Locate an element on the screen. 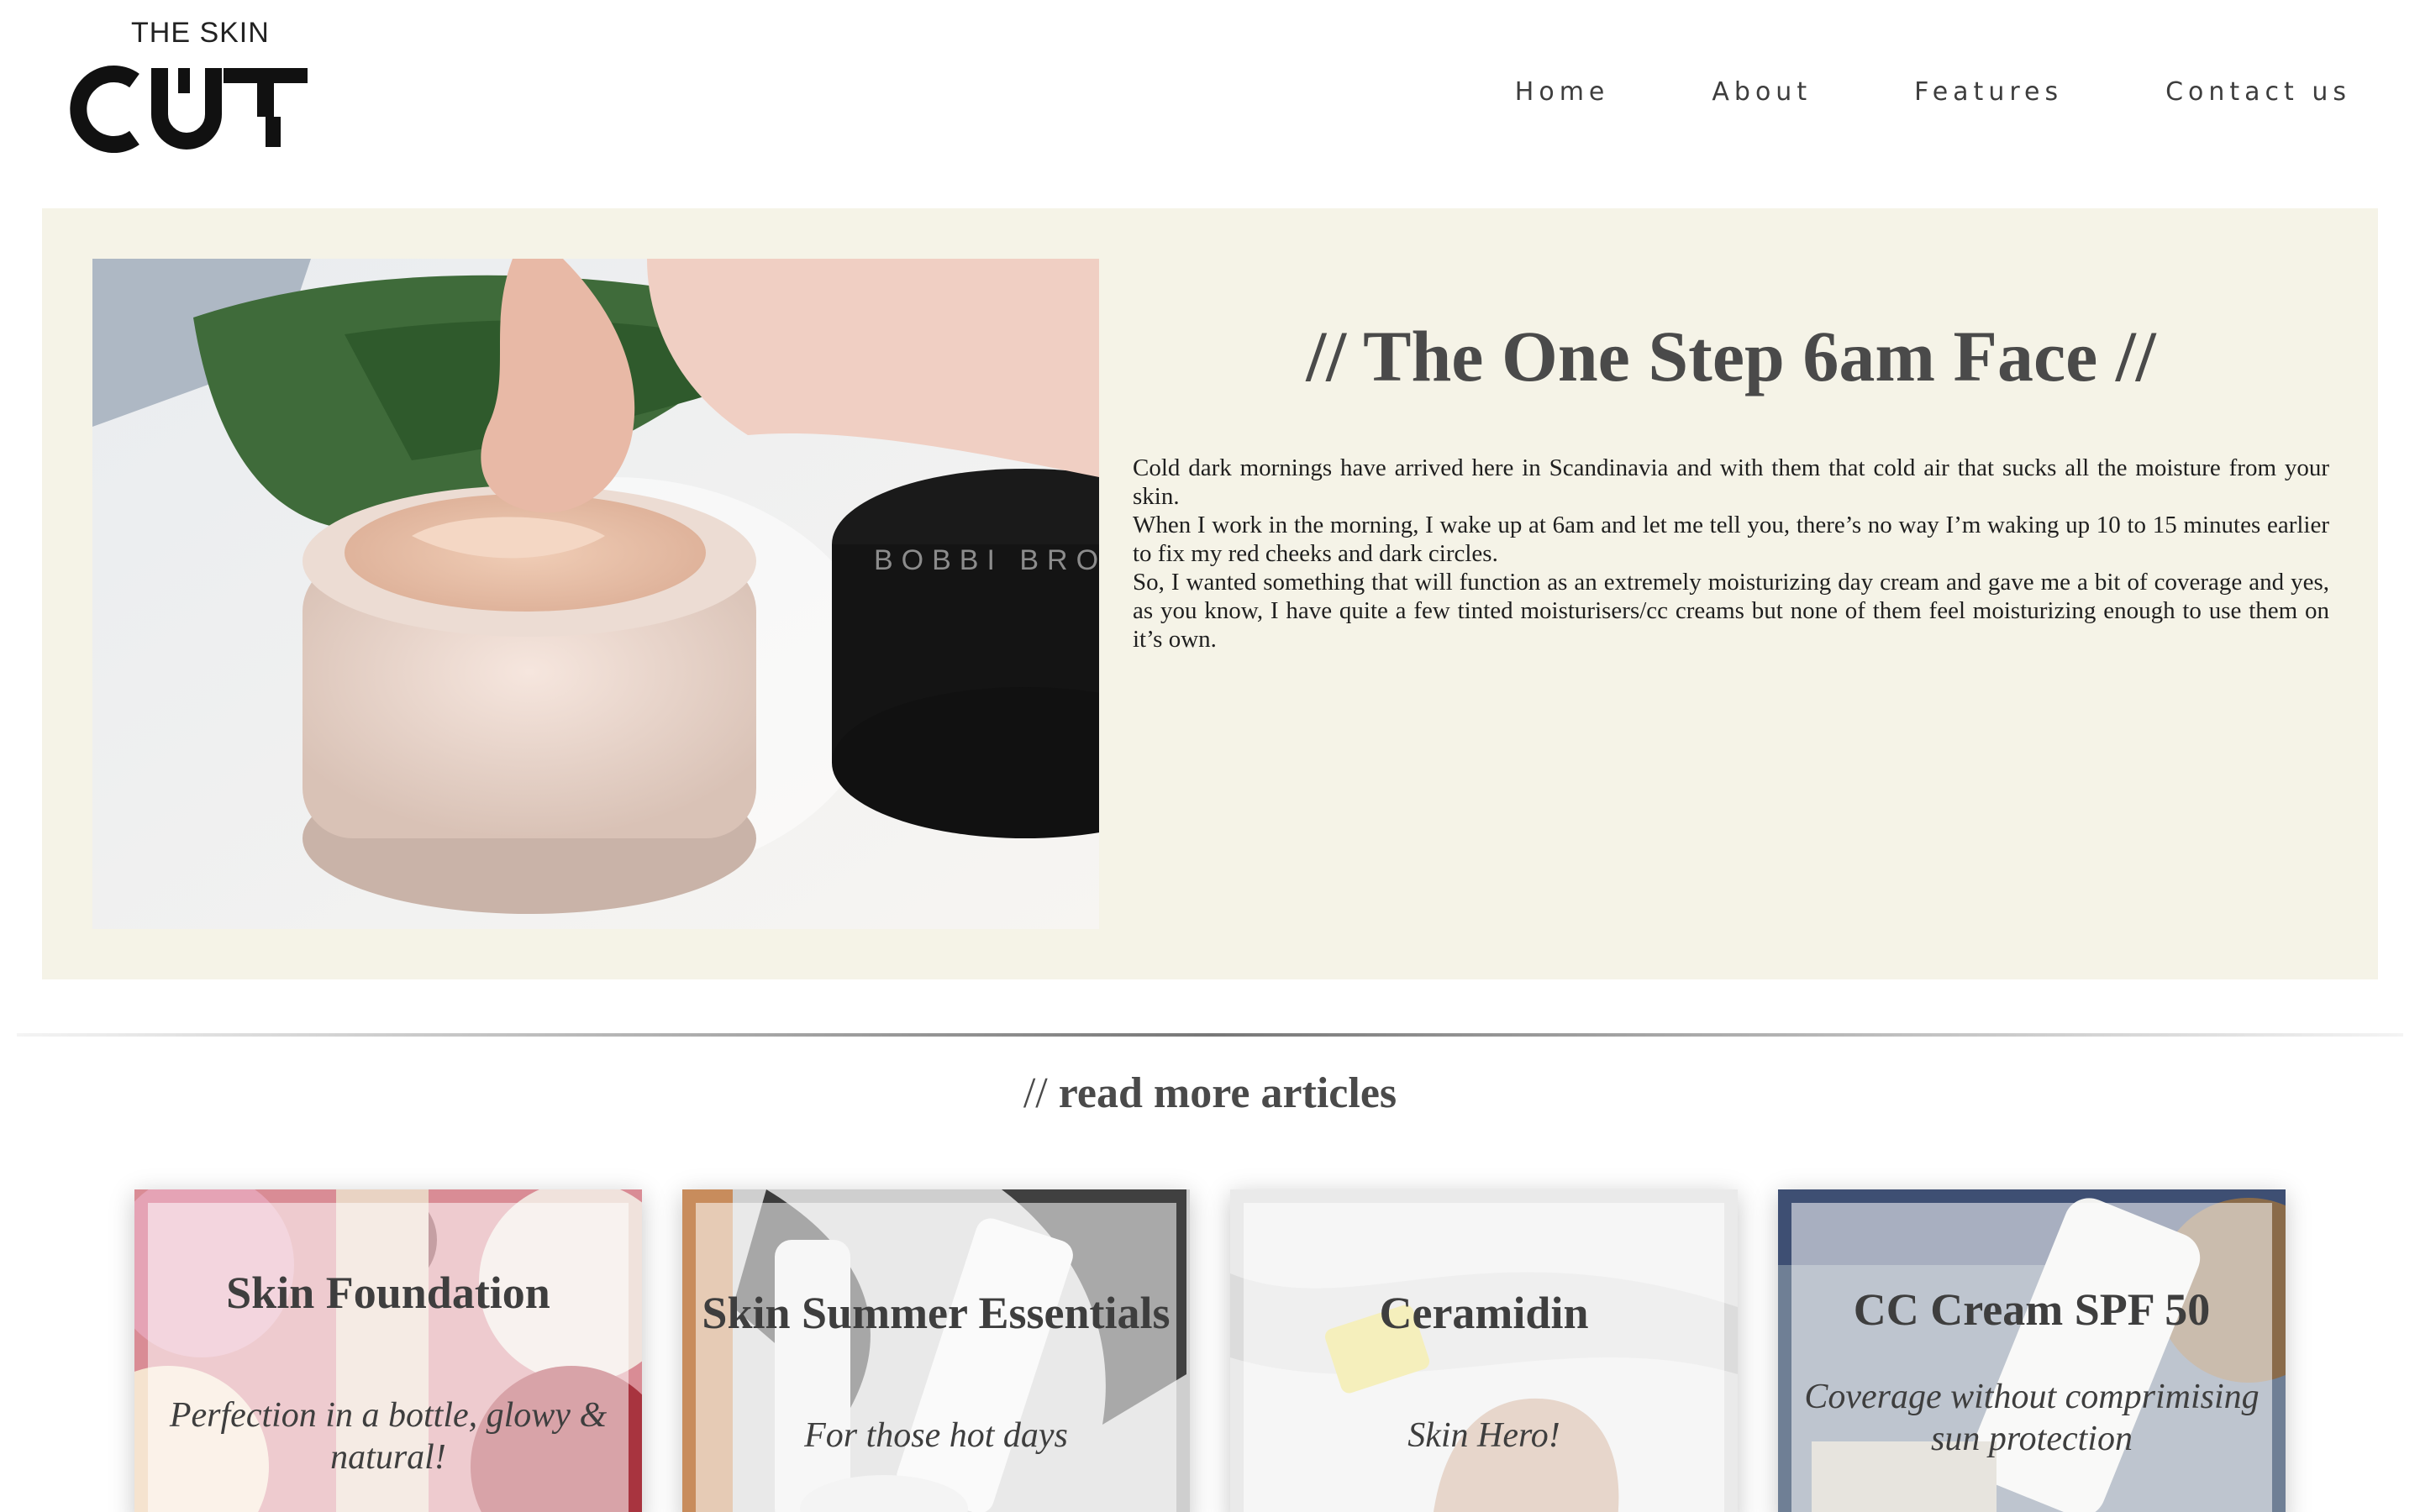 Image resolution: width=2420 pixels, height=1512 pixels. card-title: Skin Summer Essentials is located at coordinates (936, 1313).